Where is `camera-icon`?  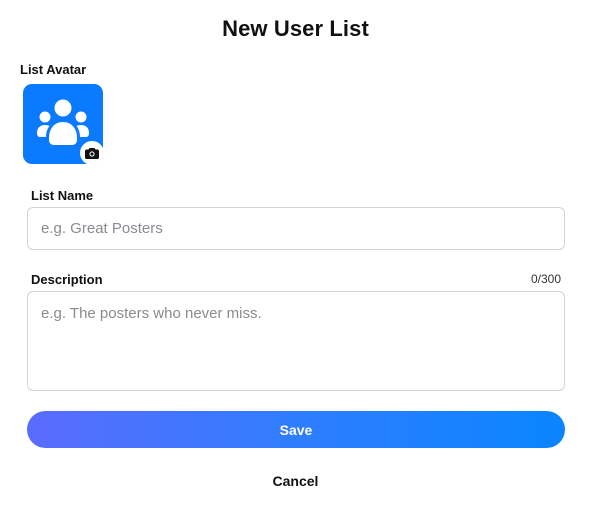
camera-icon is located at coordinates (92, 153).